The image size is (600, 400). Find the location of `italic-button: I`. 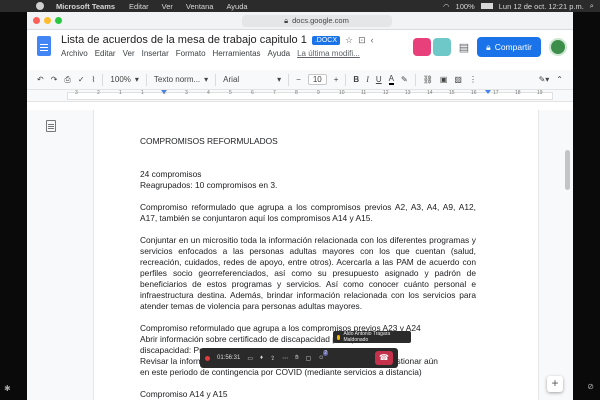

italic-button: I is located at coordinates (367, 79).